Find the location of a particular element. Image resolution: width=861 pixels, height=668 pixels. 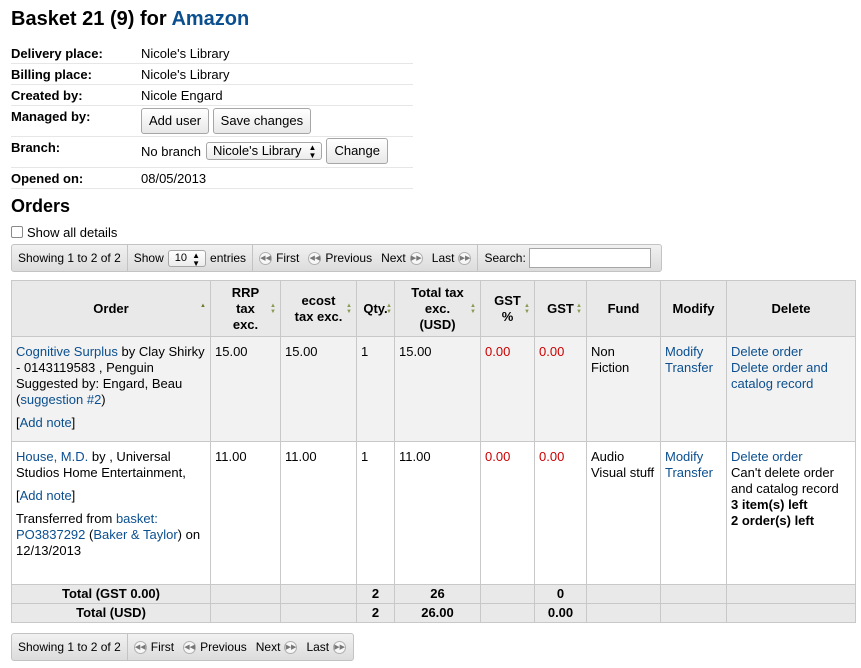

change-branch-button: Change is located at coordinates (357, 151).